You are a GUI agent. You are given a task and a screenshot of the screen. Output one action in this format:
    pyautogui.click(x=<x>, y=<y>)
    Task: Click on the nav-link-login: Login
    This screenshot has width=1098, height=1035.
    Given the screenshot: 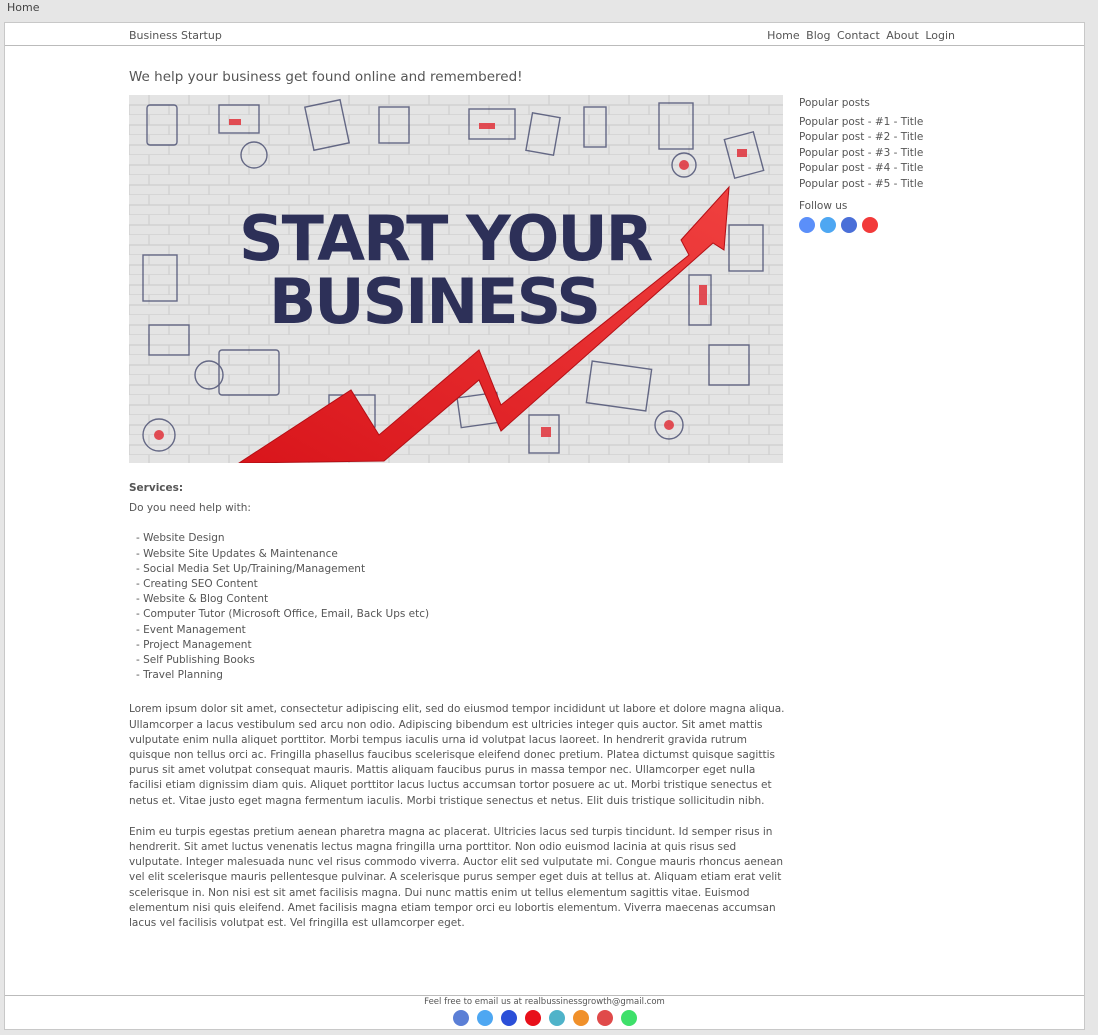 What is the action you would take?
    pyautogui.click(x=940, y=35)
    